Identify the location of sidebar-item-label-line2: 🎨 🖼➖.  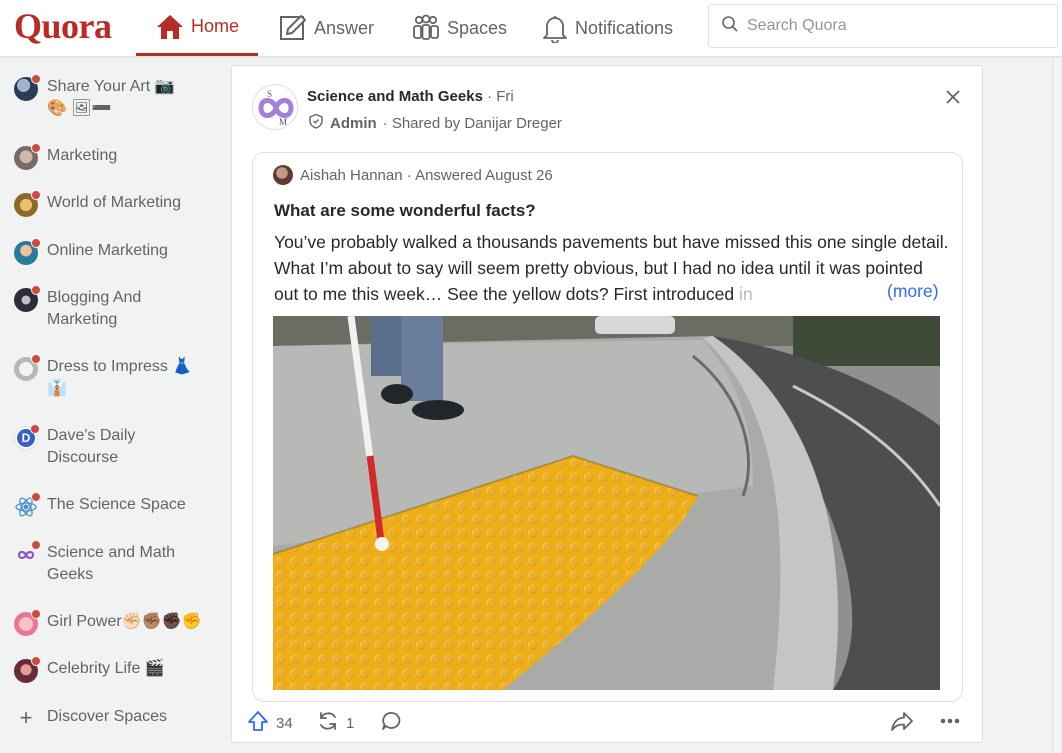
(79, 108).